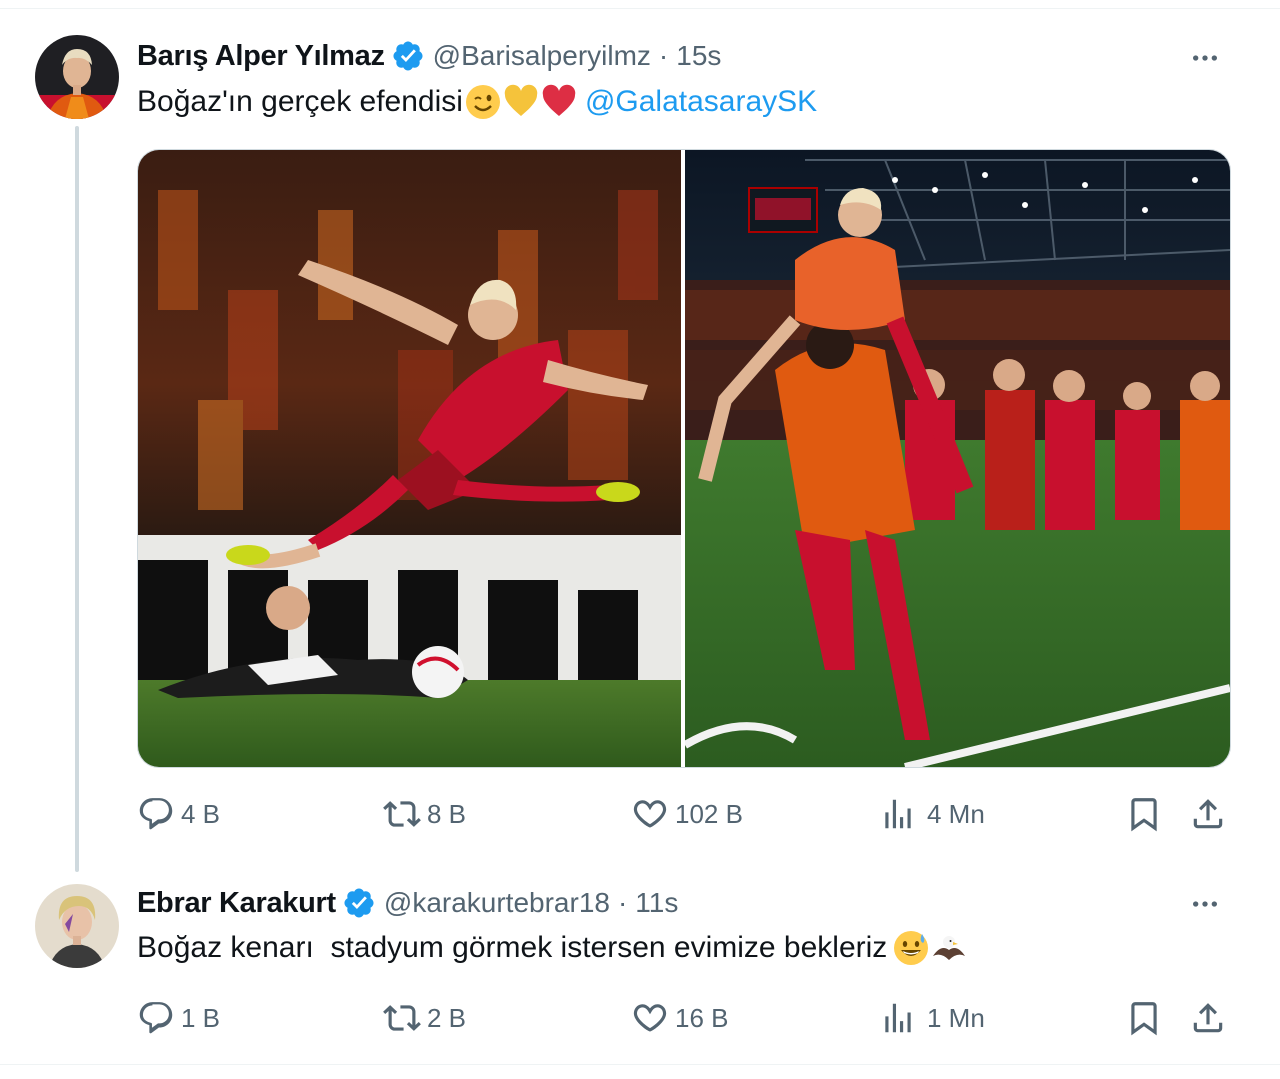 This screenshot has width=1280, height=1079. What do you see at coordinates (656, 903) in the screenshot?
I see `timestamp: 11s` at bounding box center [656, 903].